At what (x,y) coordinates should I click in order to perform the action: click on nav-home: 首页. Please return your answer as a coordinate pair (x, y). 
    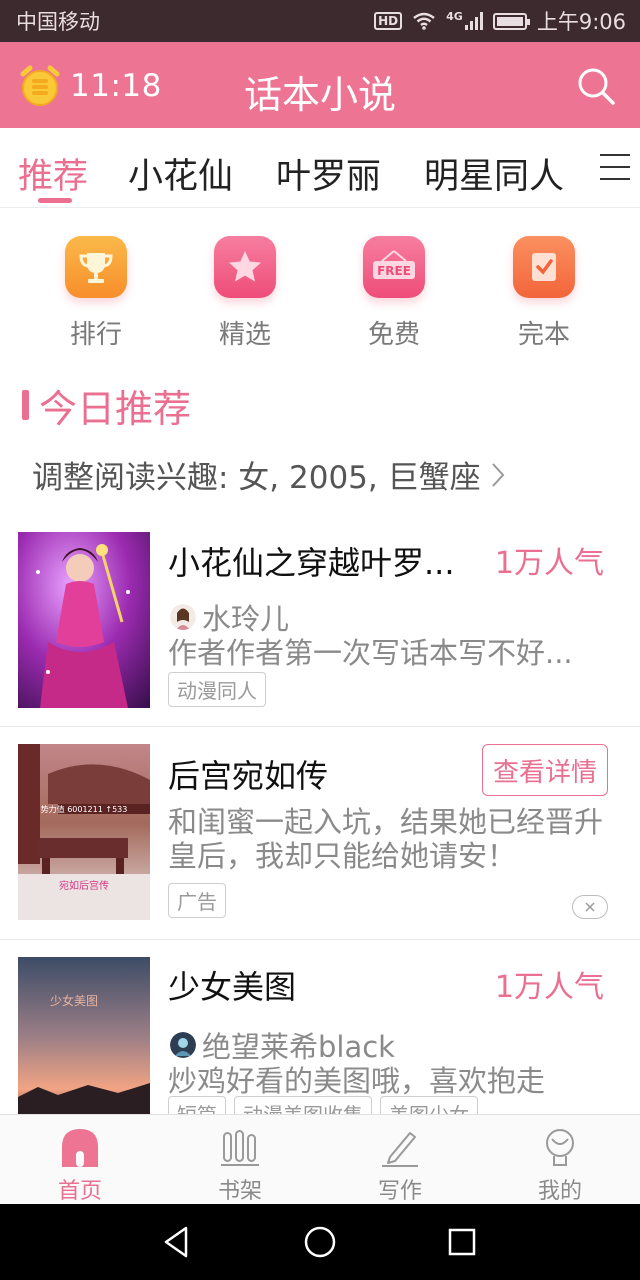
    Looking at the image, I should click on (80, 1164).